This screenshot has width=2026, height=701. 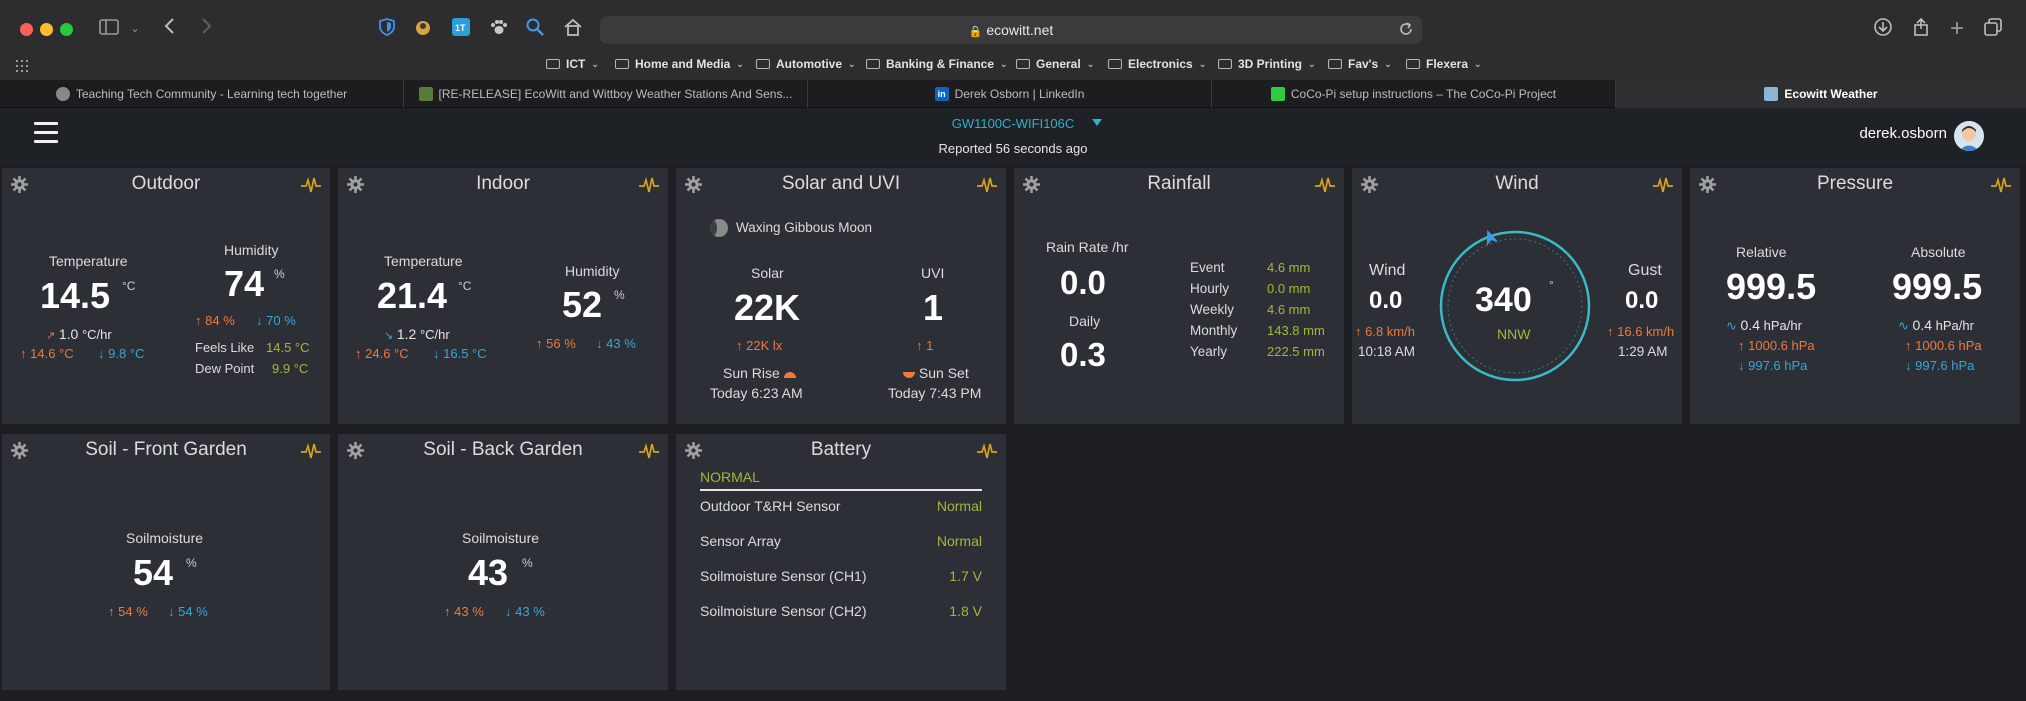 What do you see at coordinates (1514, 334) in the screenshot?
I see `wind-direction-name: NNW` at bounding box center [1514, 334].